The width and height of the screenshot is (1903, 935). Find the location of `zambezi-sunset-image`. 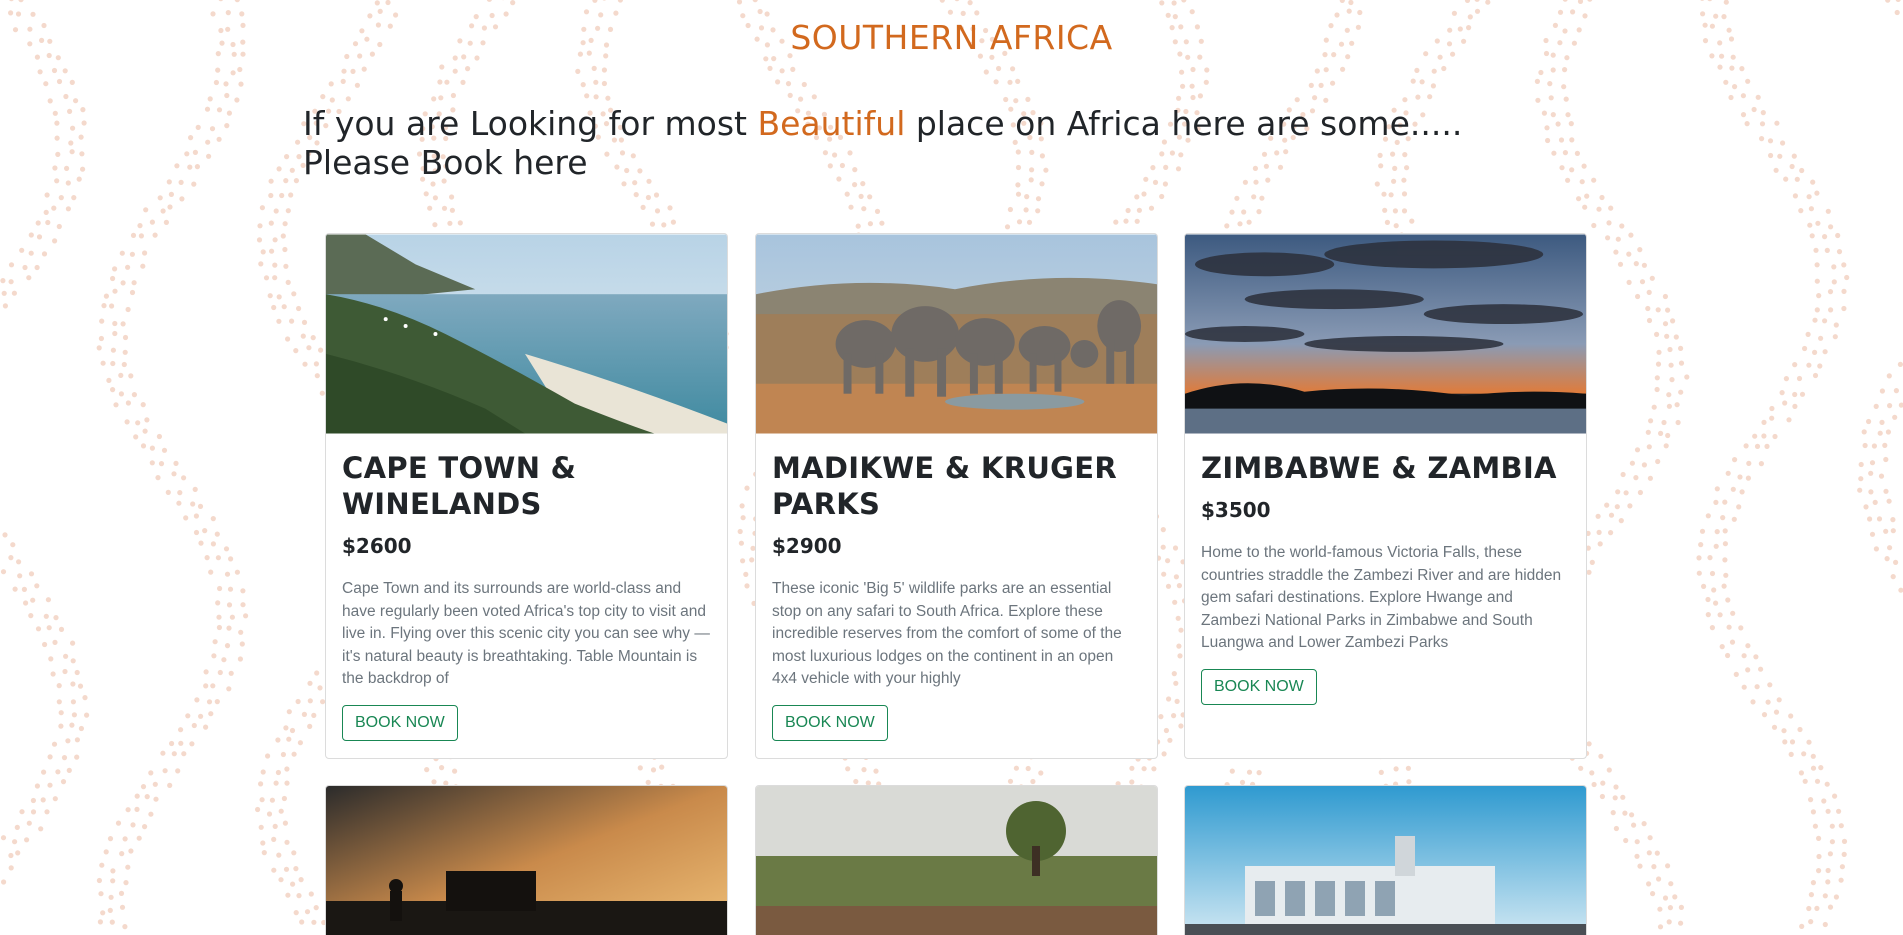

zambezi-sunset-image is located at coordinates (1385, 334).